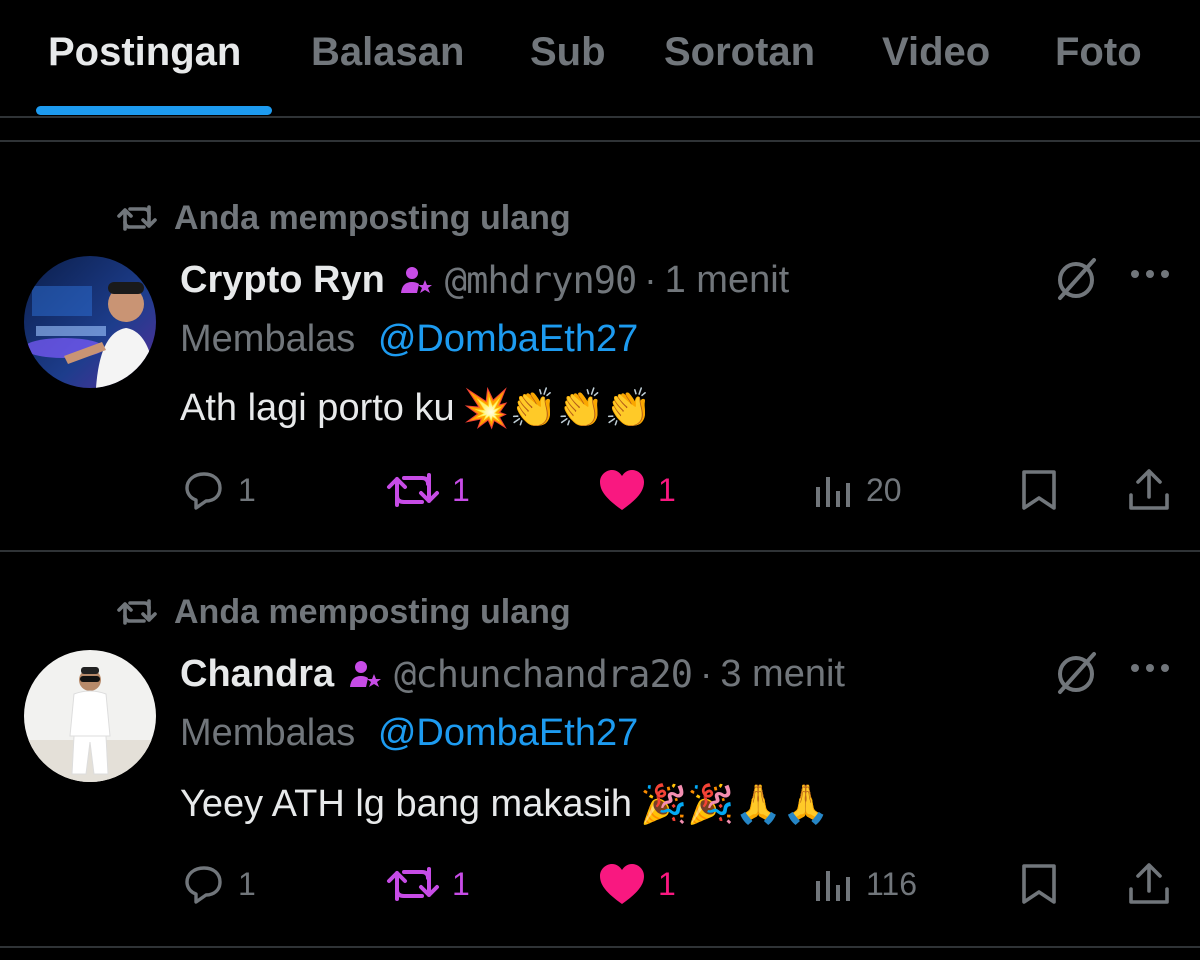 Image resolution: width=1200 pixels, height=960 pixels. Describe the element at coordinates (282, 280) in the screenshot. I see `display-name: Crypto Ryn` at that location.